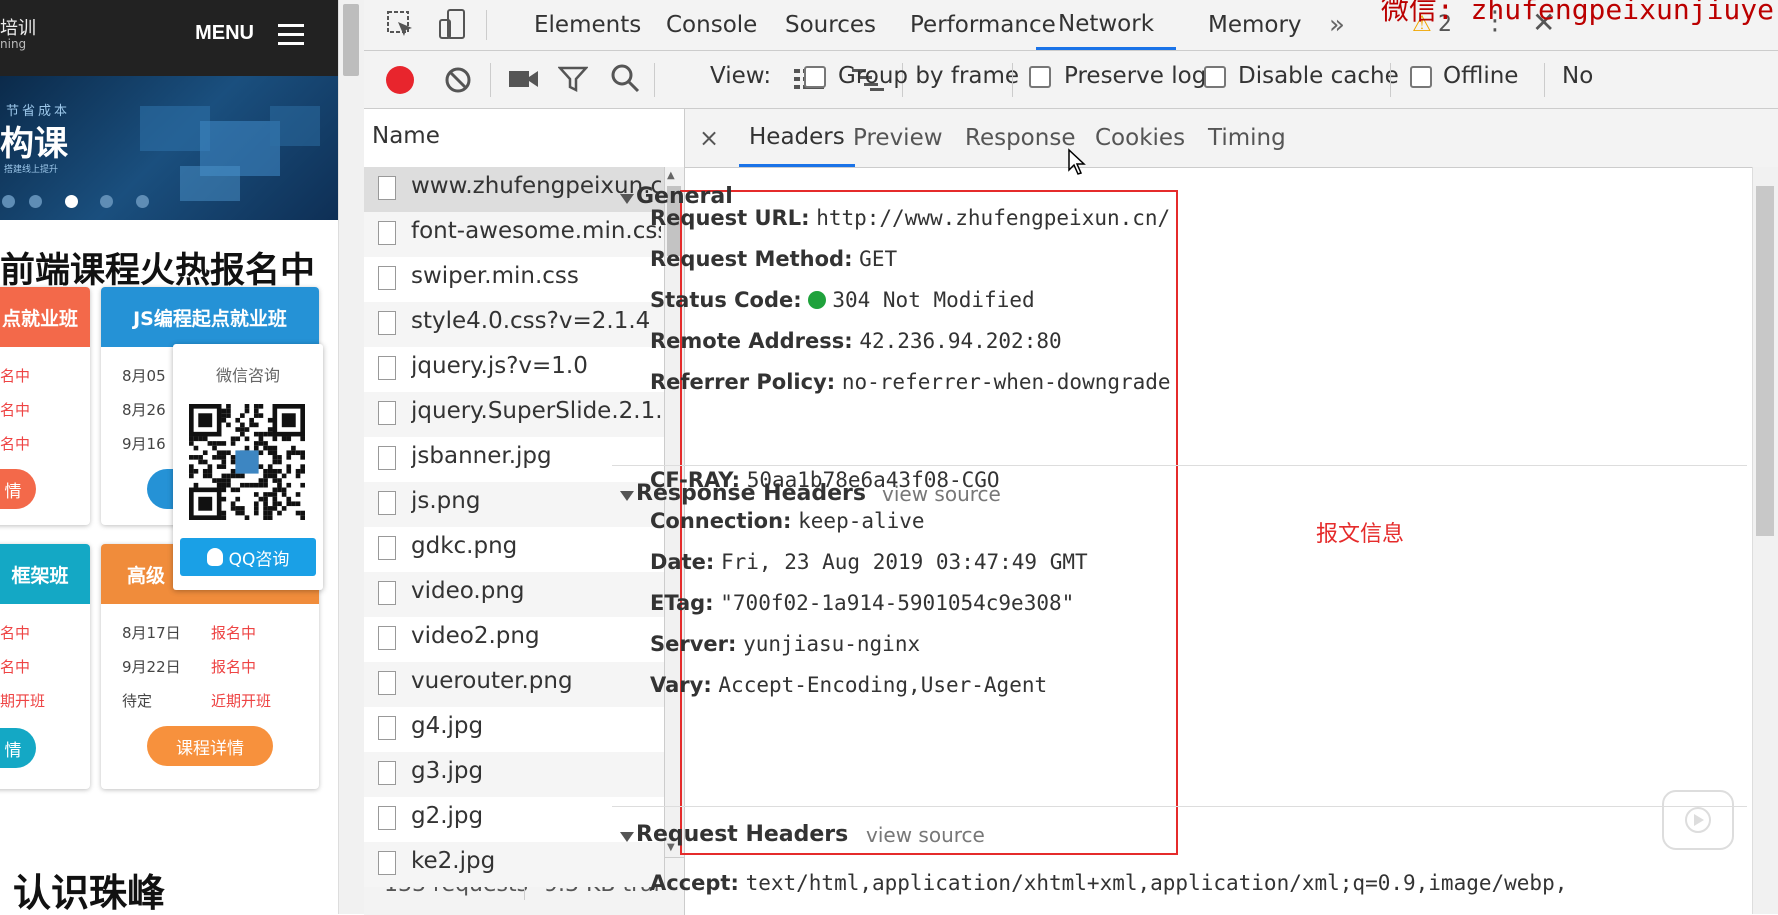 This screenshot has height=915, width=1778. What do you see at coordinates (709, 138) in the screenshot?
I see `close-detail-icon: ×` at bounding box center [709, 138].